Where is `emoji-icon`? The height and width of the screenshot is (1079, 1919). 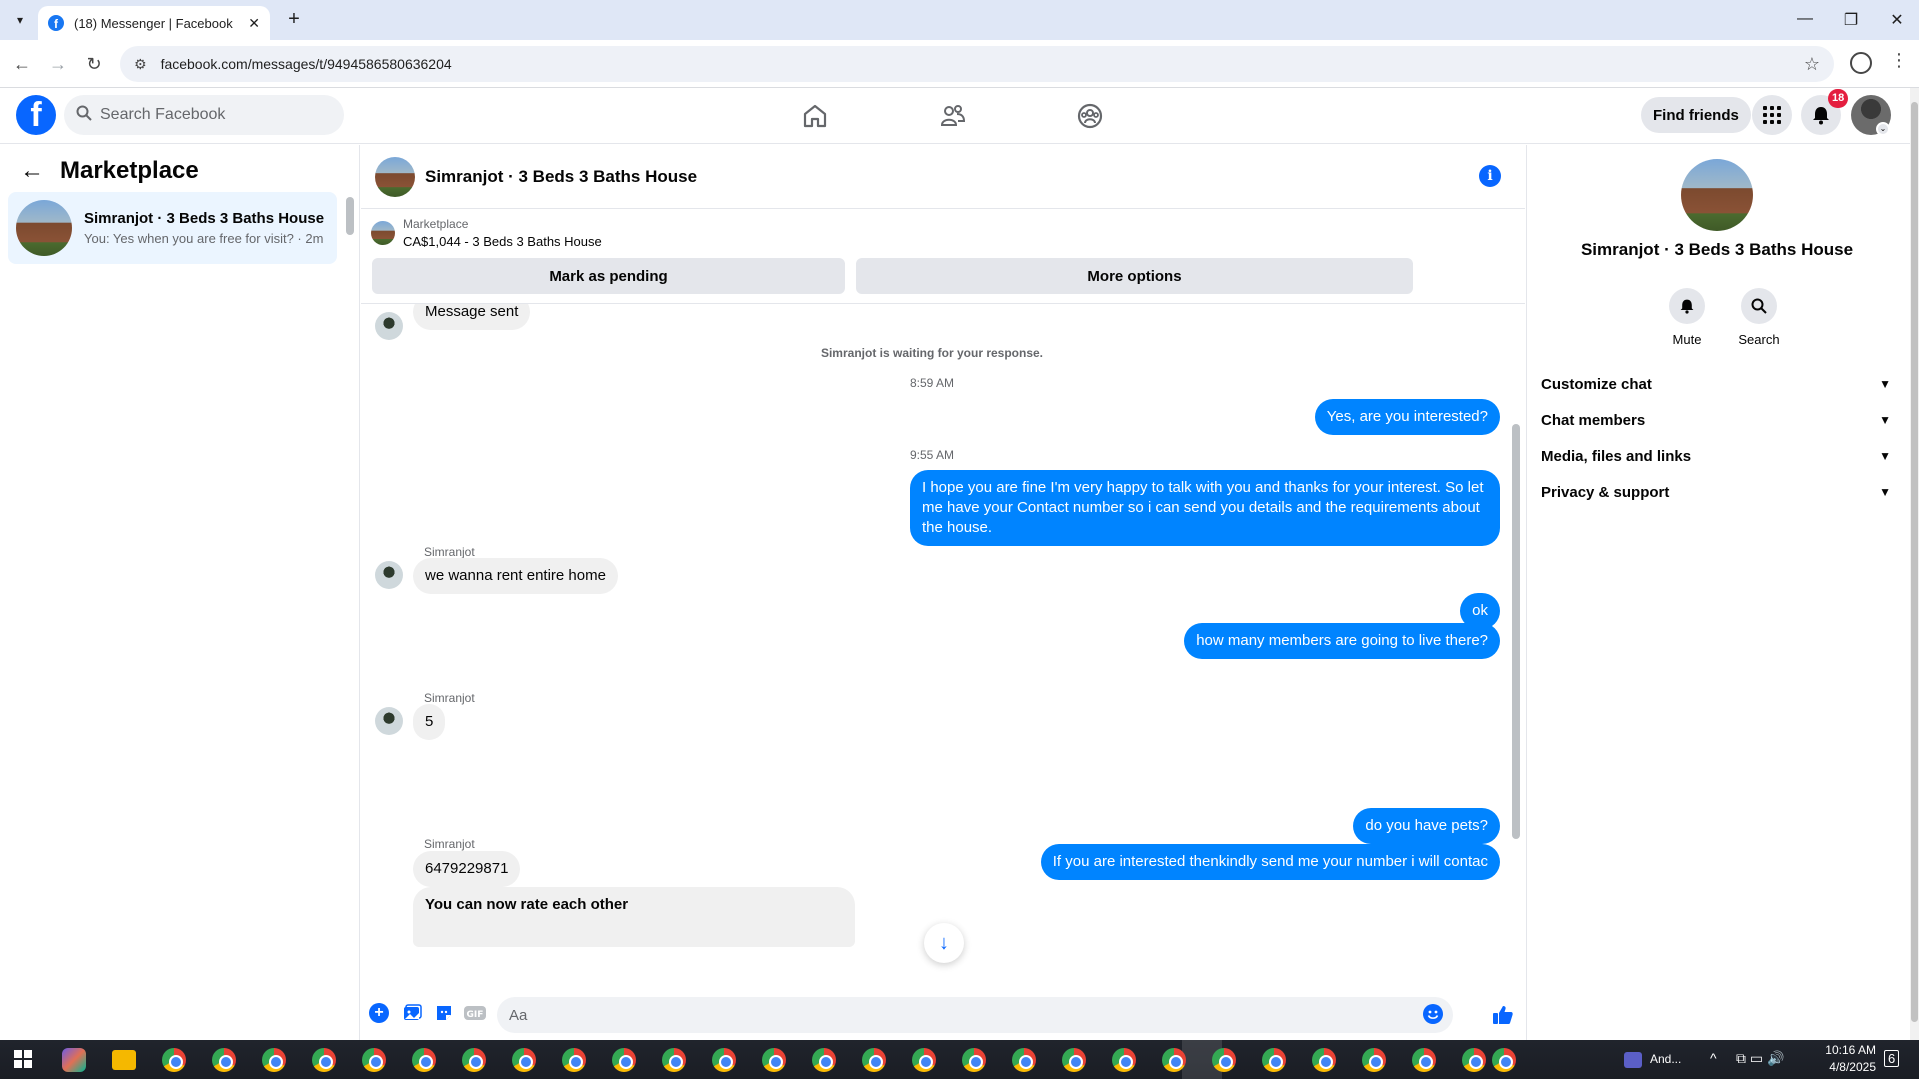 emoji-icon is located at coordinates (1433, 1014).